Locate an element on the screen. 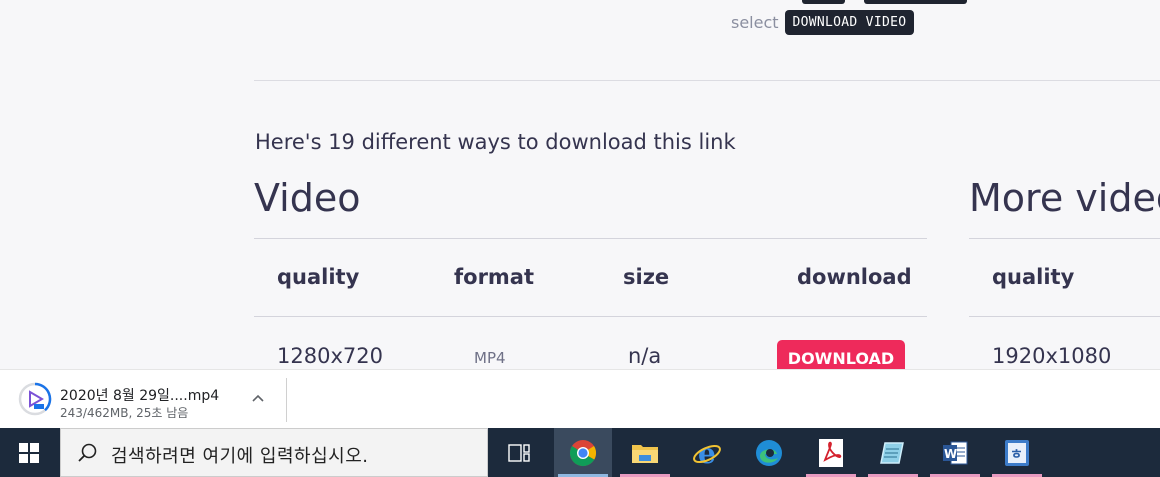  video-section-title: Video is located at coordinates (307, 198).